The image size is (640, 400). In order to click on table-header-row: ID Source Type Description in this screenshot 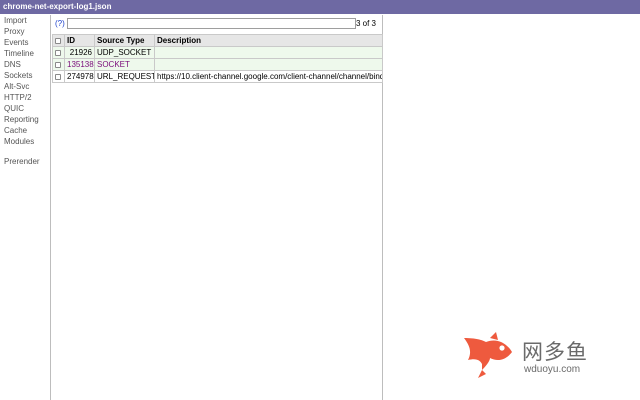, I will do `click(217, 40)`.